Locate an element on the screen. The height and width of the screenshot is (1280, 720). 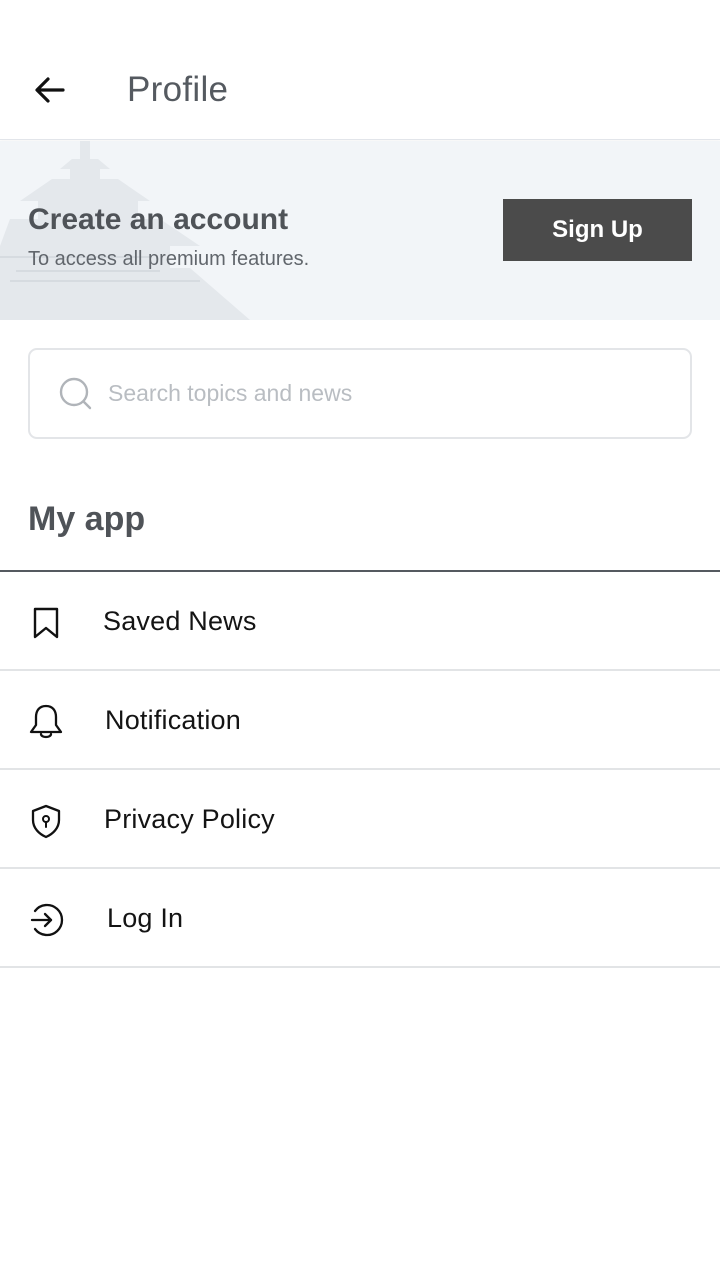
search-icon is located at coordinates (76, 394).